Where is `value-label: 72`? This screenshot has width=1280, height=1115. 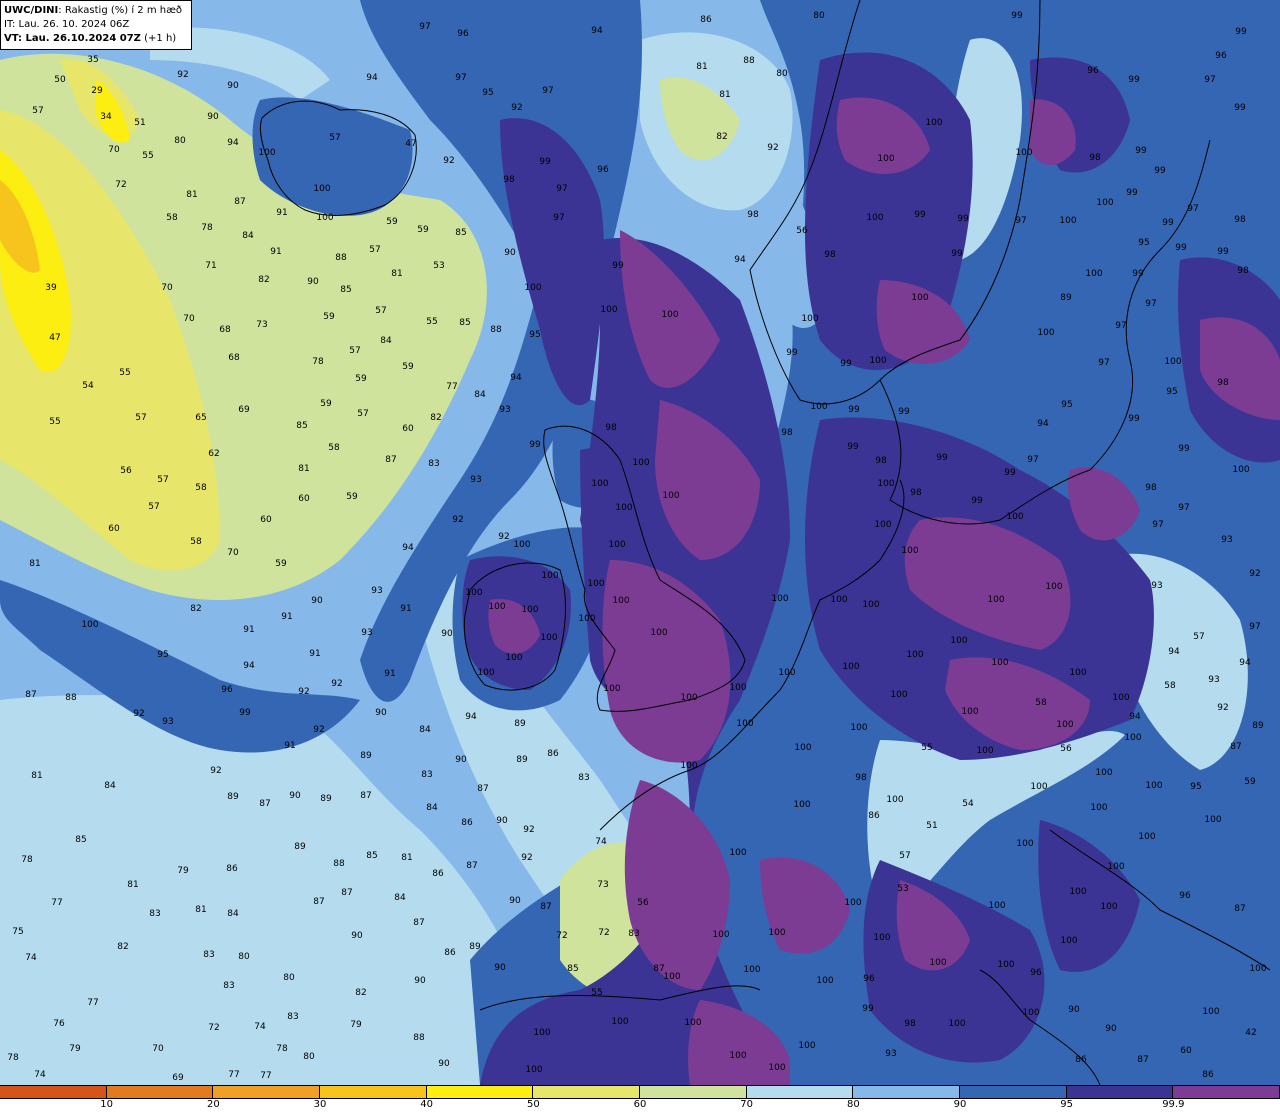 value-label: 72 is located at coordinates (213, 1028).